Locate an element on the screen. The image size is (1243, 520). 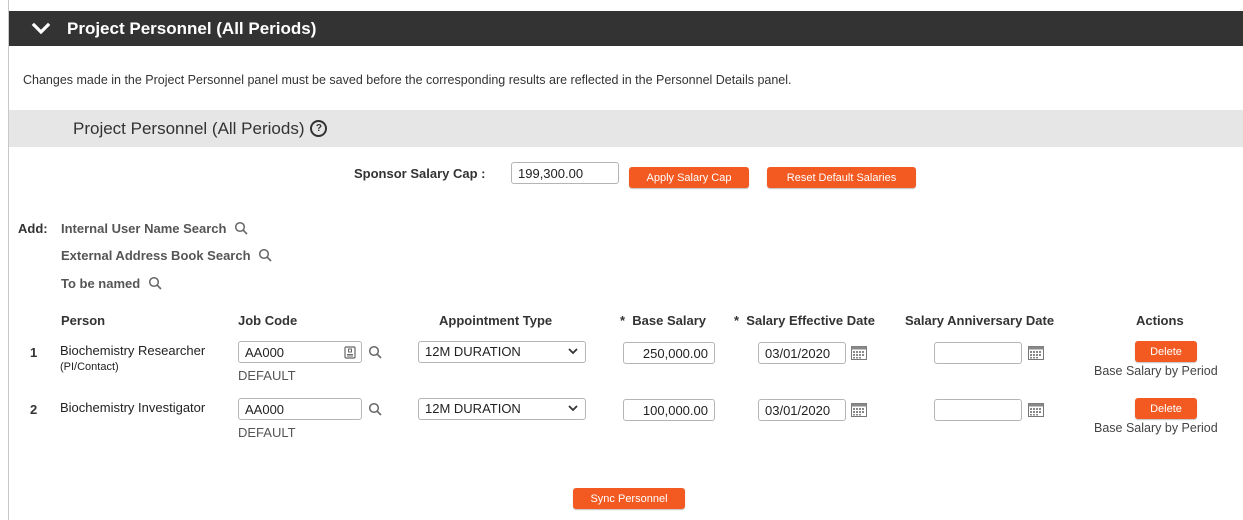
person-name: Biochemistry Researcher is located at coordinates (133, 350).